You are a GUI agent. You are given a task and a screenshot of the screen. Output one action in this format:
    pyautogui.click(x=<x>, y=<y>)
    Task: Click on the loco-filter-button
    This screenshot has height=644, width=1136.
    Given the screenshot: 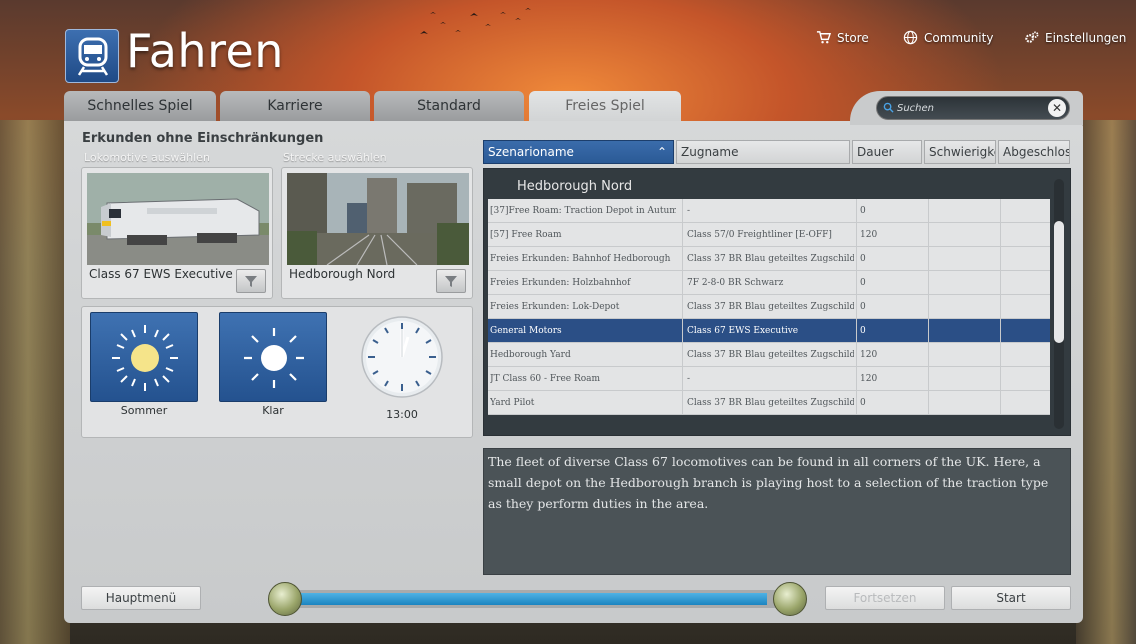 What is the action you would take?
    pyautogui.click(x=251, y=281)
    